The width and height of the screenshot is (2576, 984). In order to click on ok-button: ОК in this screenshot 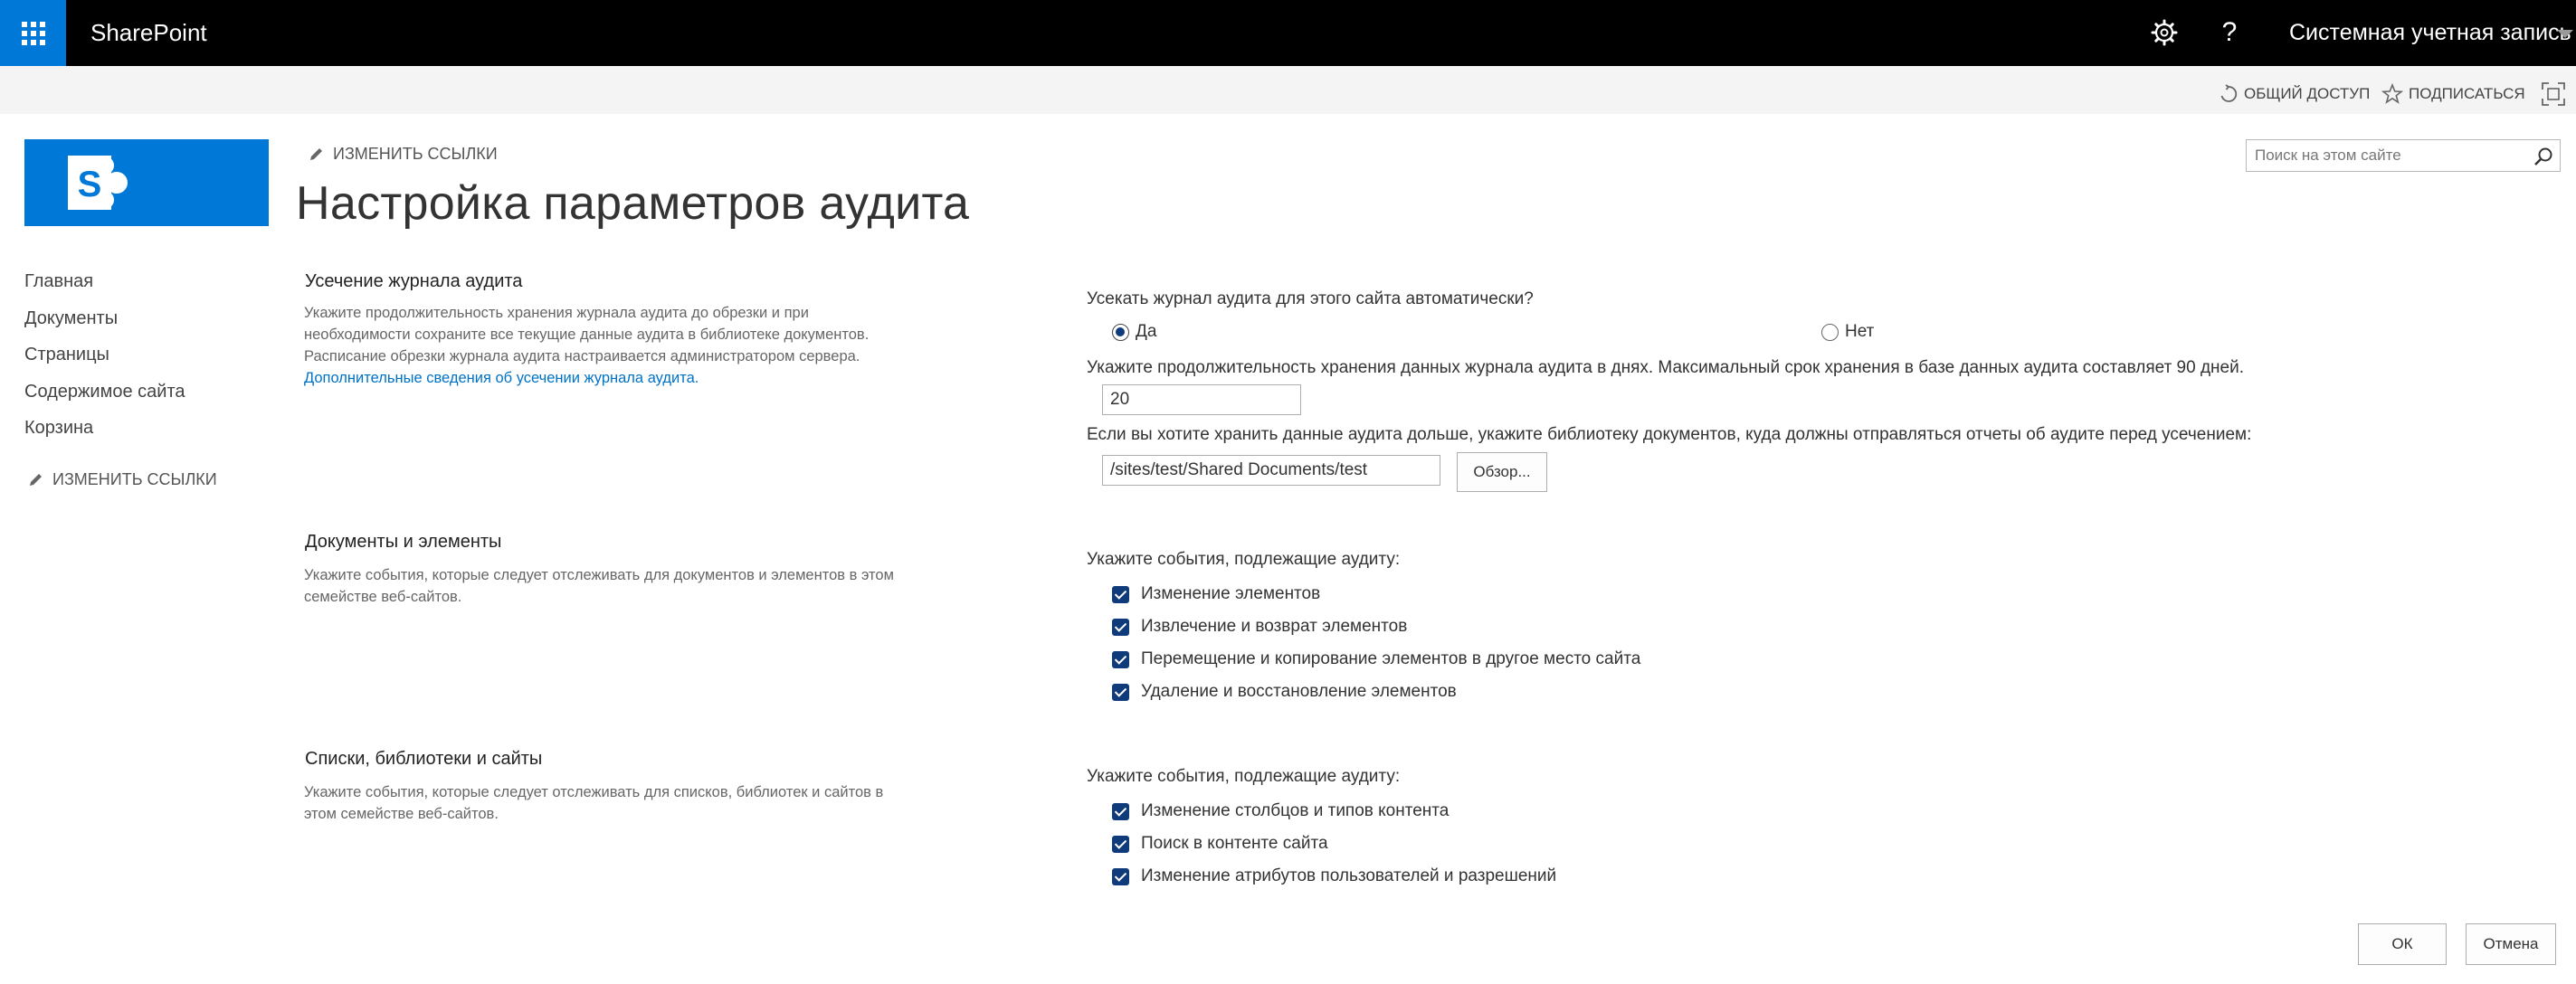, I will do `click(2402, 944)`.